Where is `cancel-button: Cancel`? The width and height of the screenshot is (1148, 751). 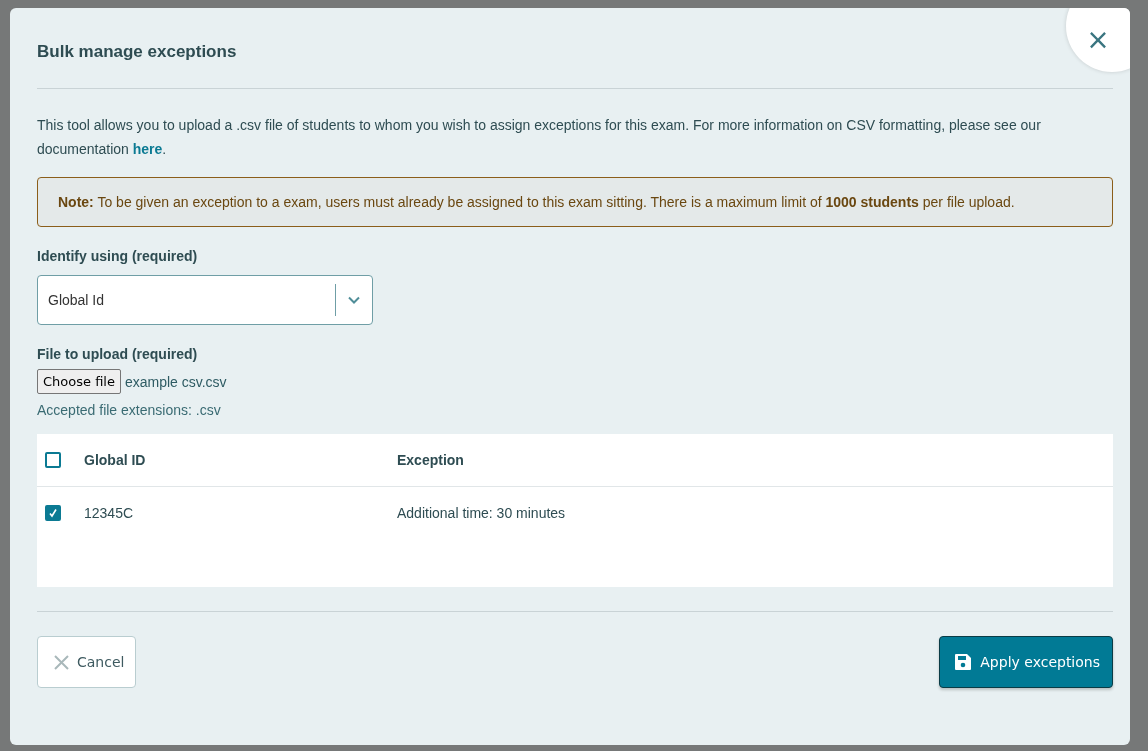
cancel-button: Cancel is located at coordinates (87, 662).